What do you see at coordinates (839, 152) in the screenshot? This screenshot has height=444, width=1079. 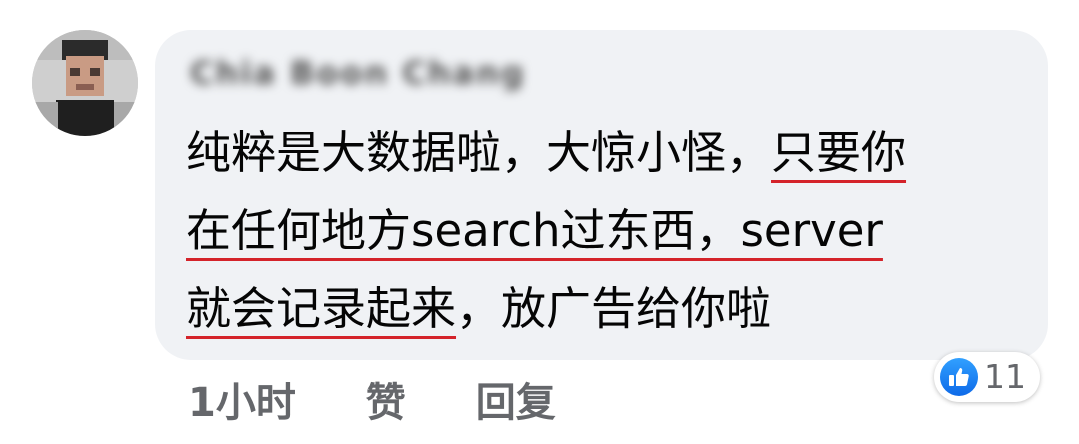 I see `comment-segment-underlined: 只要你` at bounding box center [839, 152].